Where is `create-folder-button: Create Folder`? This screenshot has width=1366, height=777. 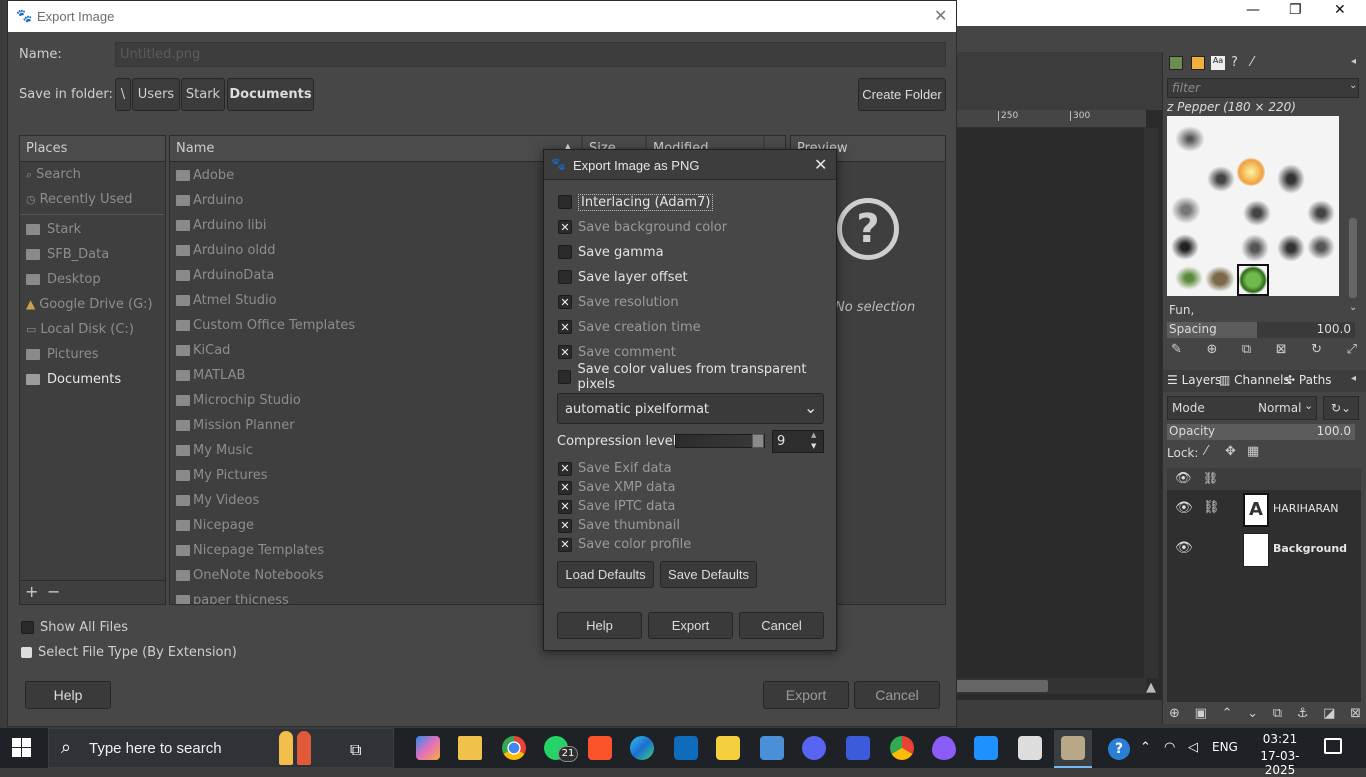
create-folder-button: Create Folder is located at coordinates (902, 94).